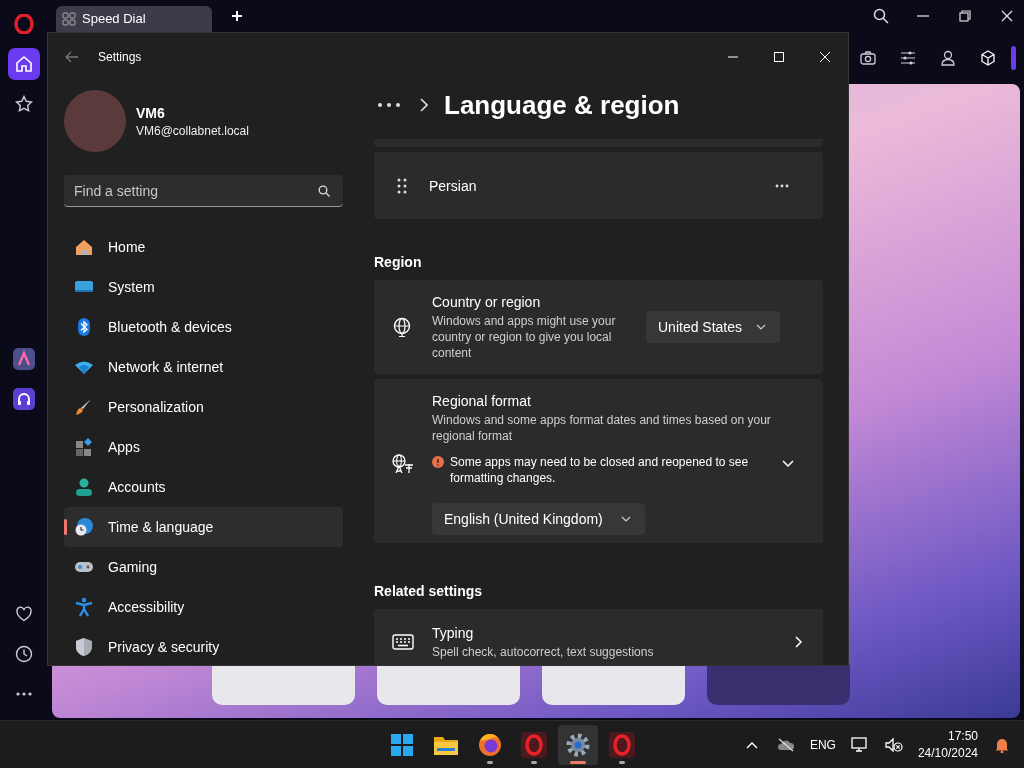 This screenshot has width=1024, height=768. Describe the element at coordinates (120, 57) in the screenshot. I see `window-title: Settings` at that location.